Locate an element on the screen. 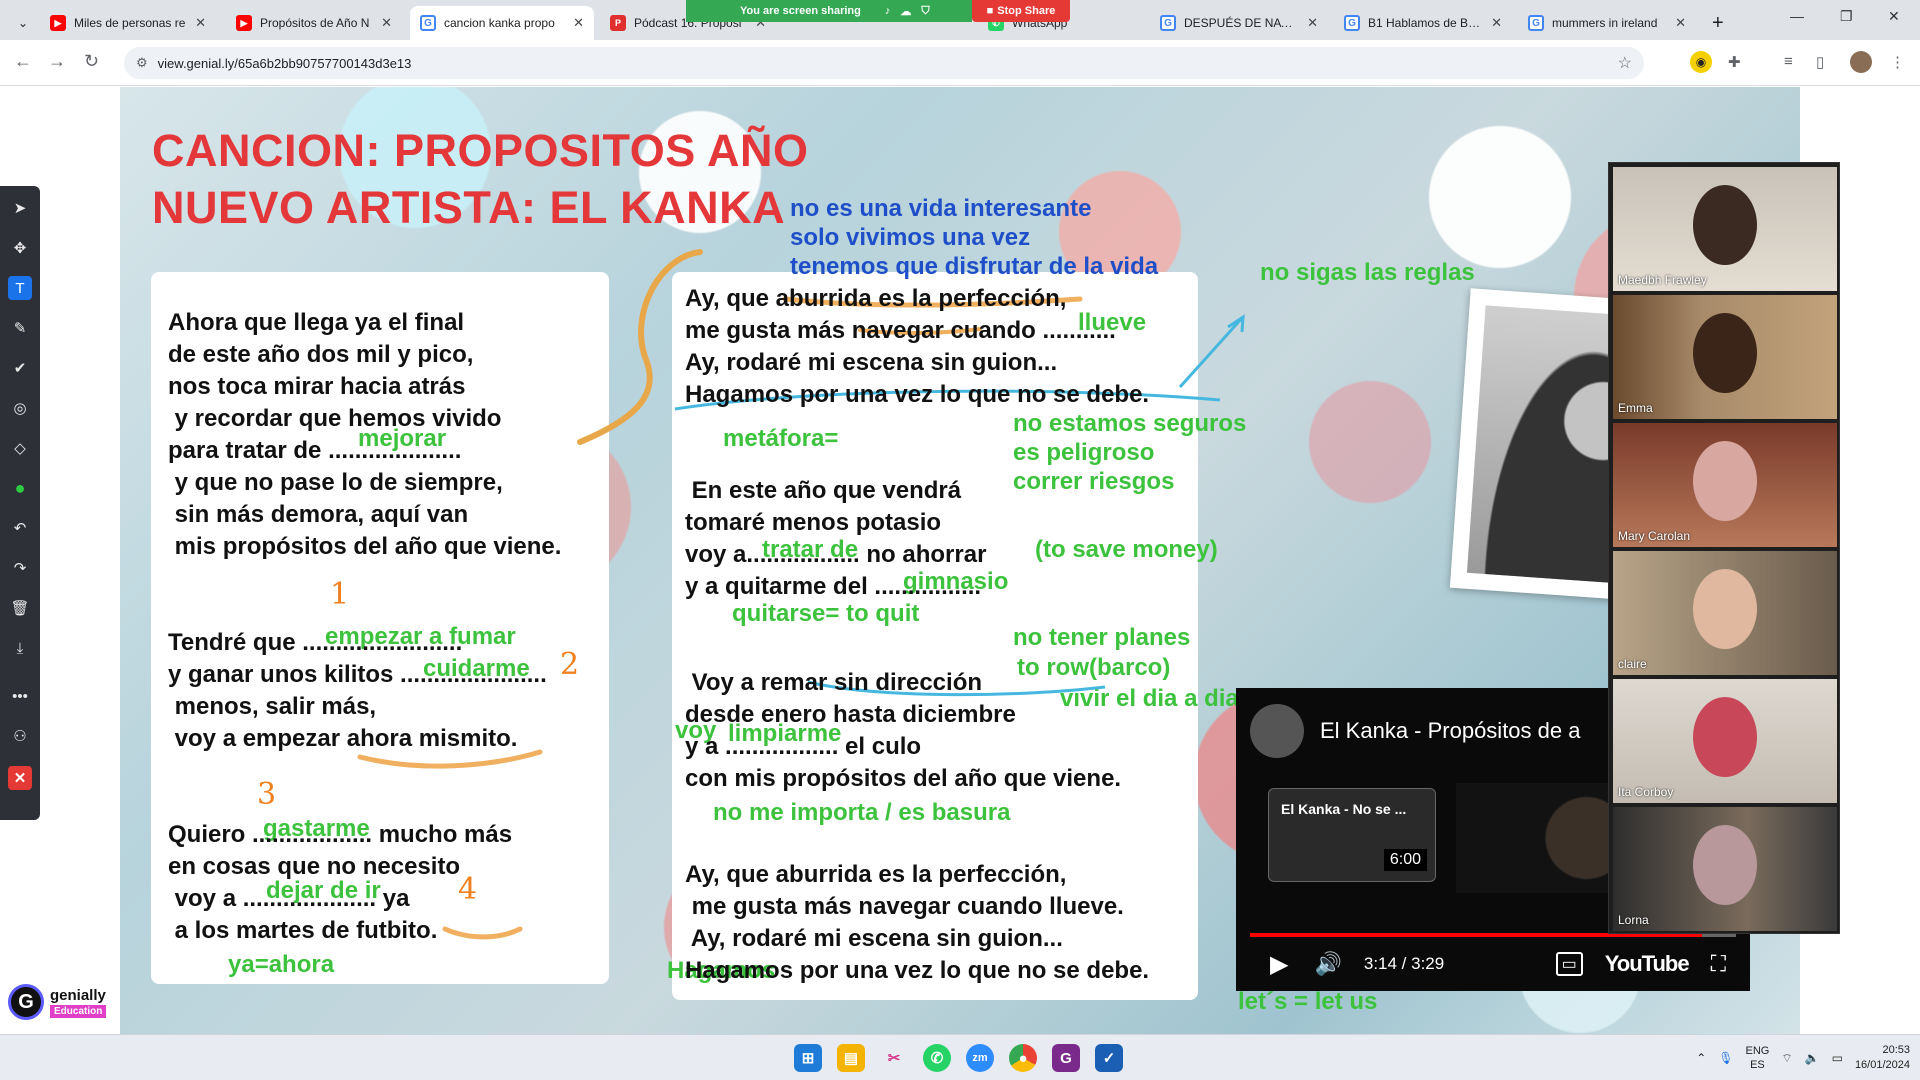 This screenshot has height=1080, width=1920. move-icon: ✥ is located at coordinates (20, 248).